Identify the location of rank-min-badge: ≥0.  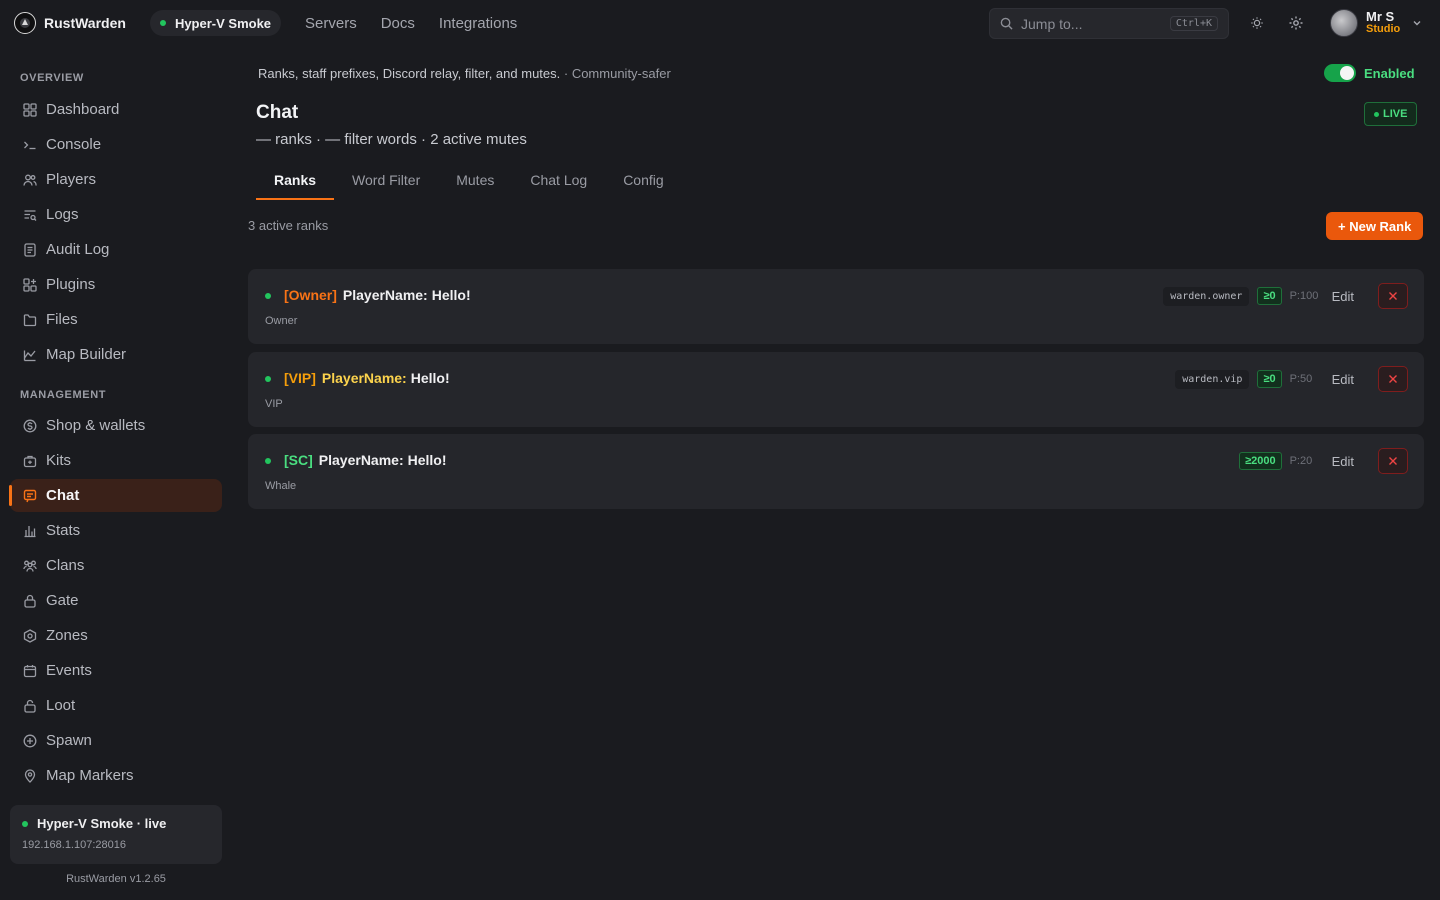
(1269, 296).